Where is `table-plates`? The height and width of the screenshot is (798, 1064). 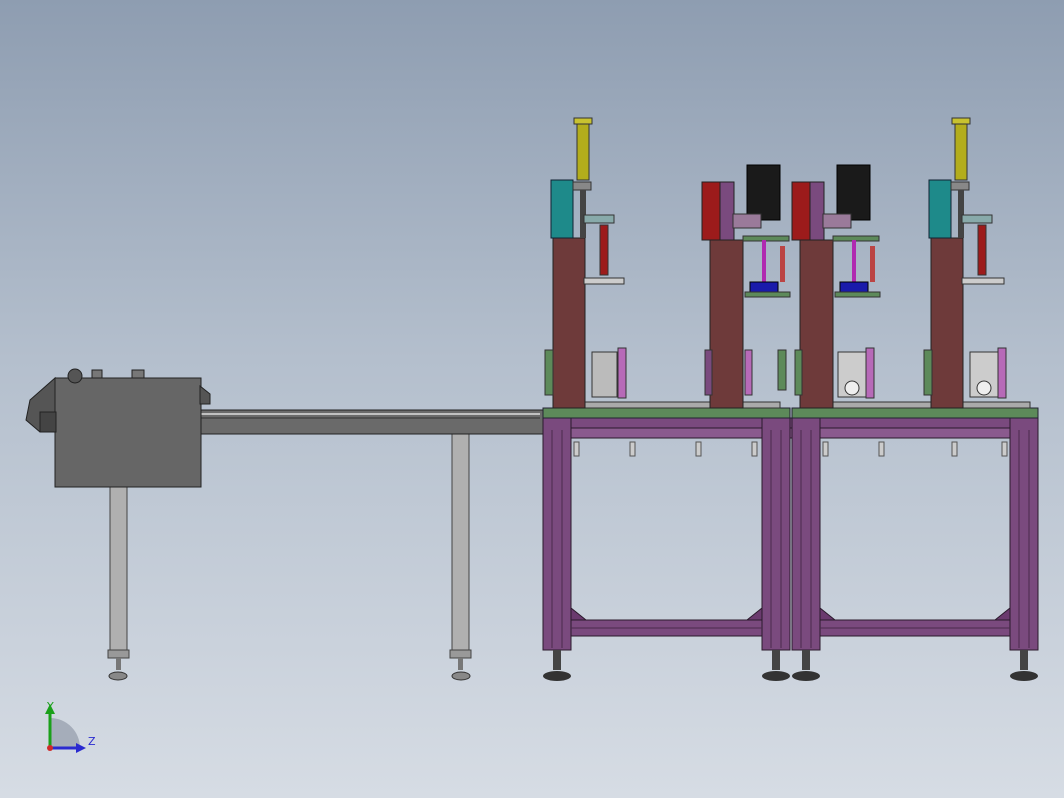
table-plates is located at coordinates (790, 410).